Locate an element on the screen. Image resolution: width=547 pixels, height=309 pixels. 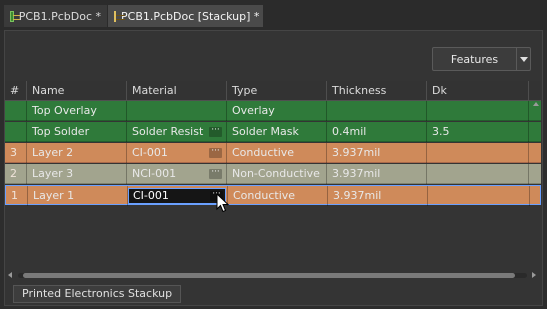
vertical-scrollbar is located at coordinates (536, 182).